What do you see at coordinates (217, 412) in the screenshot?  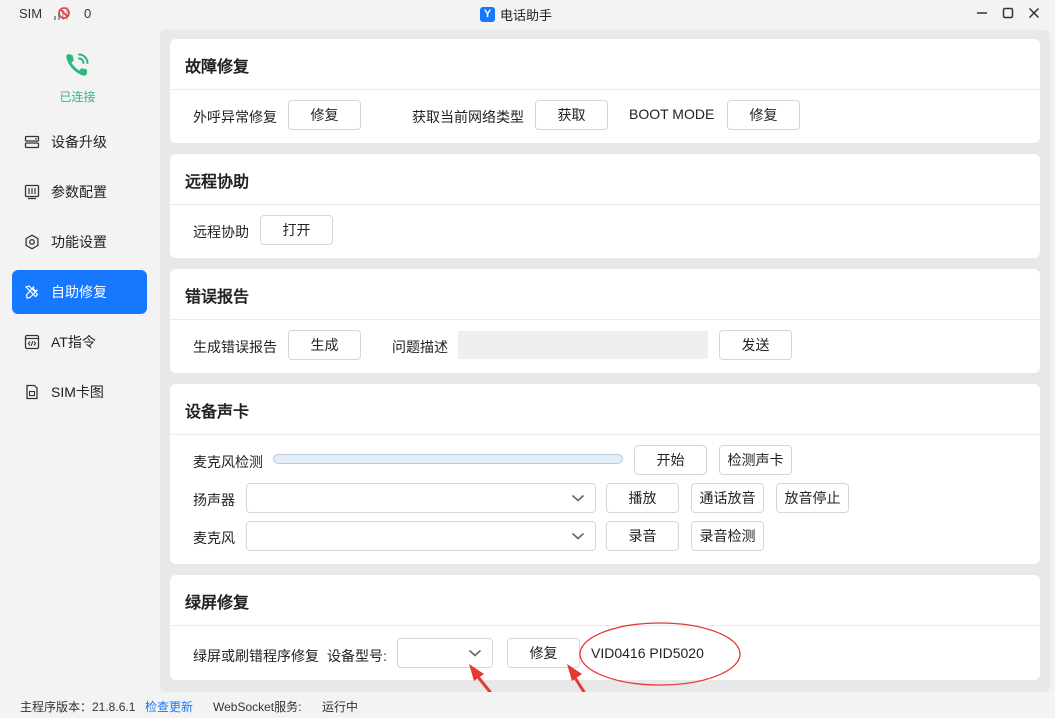 I see `sound-card-title: 设备声卡` at bounding box center [217, 412].